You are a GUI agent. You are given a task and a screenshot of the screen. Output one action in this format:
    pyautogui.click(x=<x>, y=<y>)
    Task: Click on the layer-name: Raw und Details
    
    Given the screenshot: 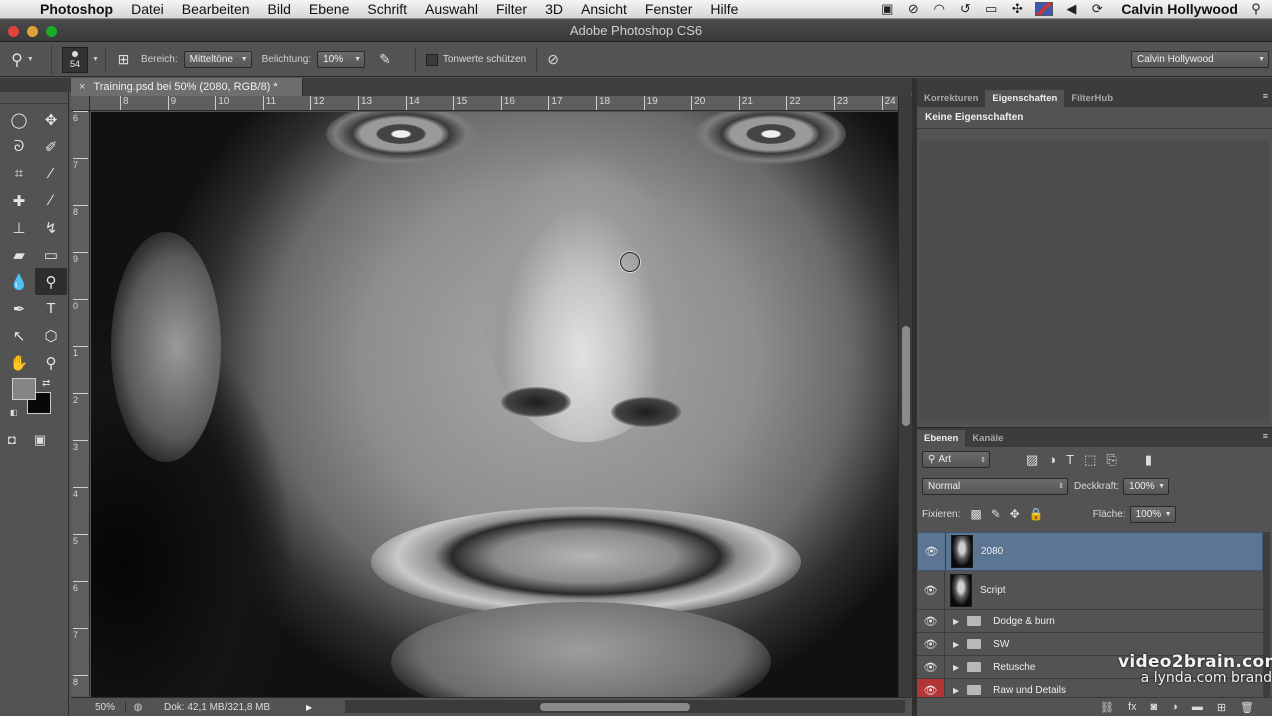 What is the action you would take?
    pyautogui.click(x=1029, y=690)
    